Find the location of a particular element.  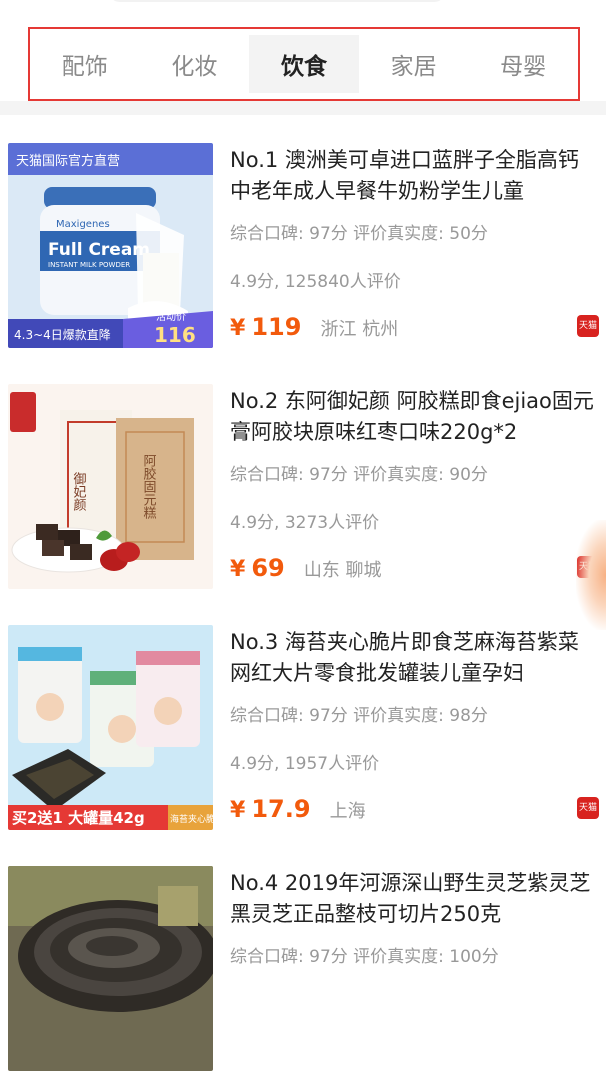

store-banner-text: 天猫国际官方直营 is located at coordinates (68, 161).